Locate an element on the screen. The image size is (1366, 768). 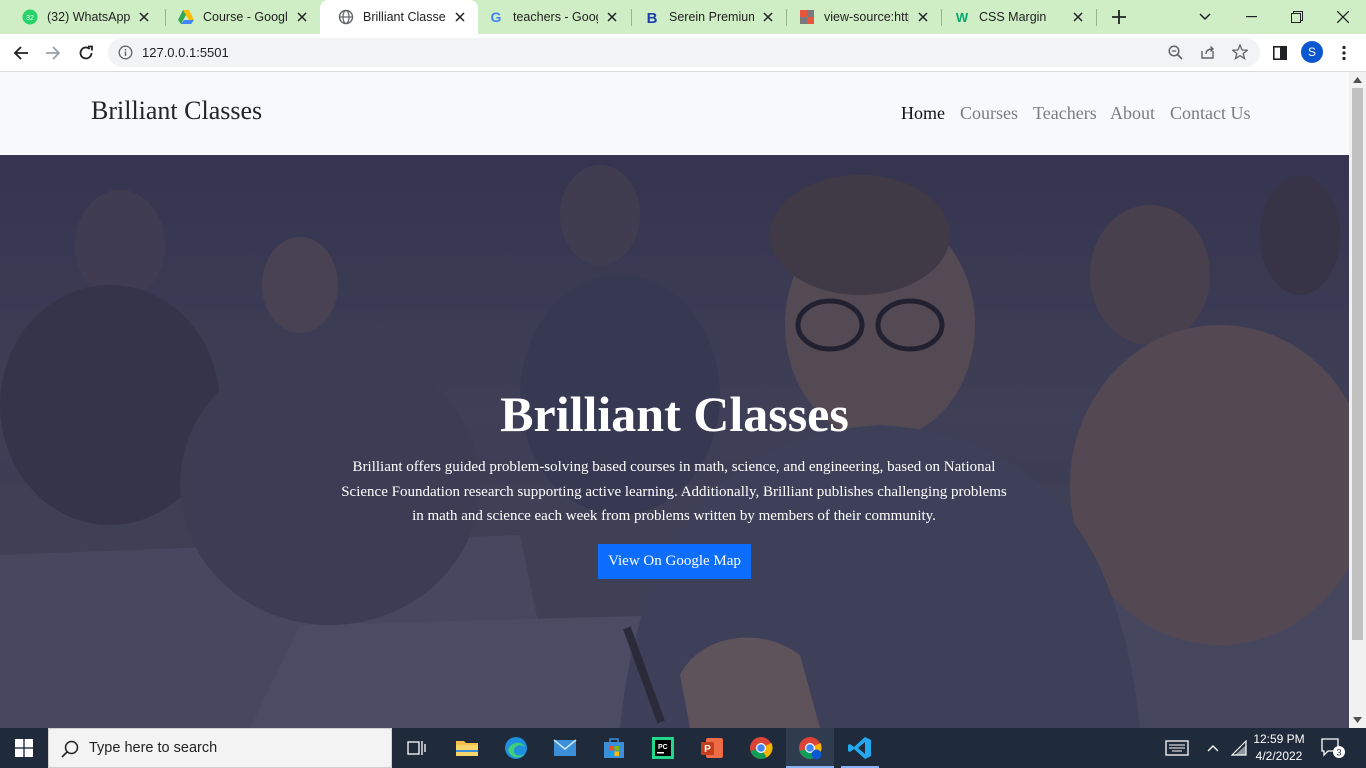
restore-icon is located at coordinates (1297, 17).